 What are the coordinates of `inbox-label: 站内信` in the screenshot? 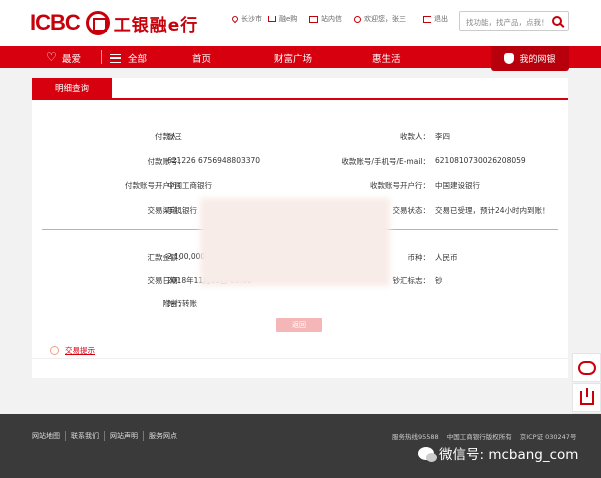 It's located at (331, 19).